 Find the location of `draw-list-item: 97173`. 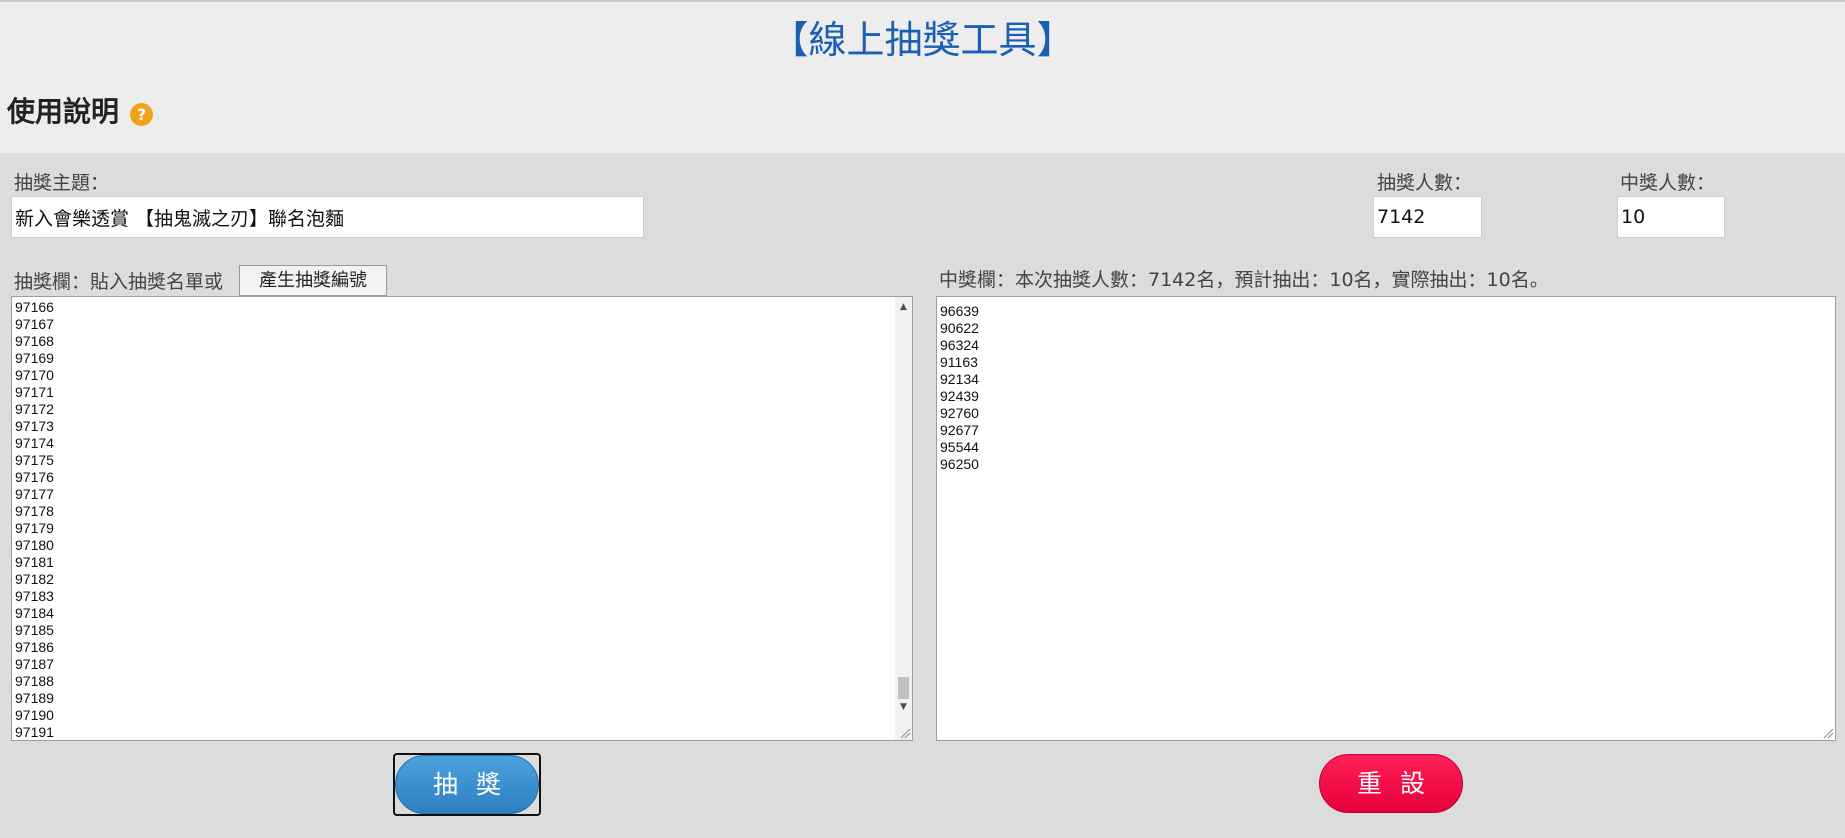

draw-list-item: 97173 is located at coordinates (34, 426).